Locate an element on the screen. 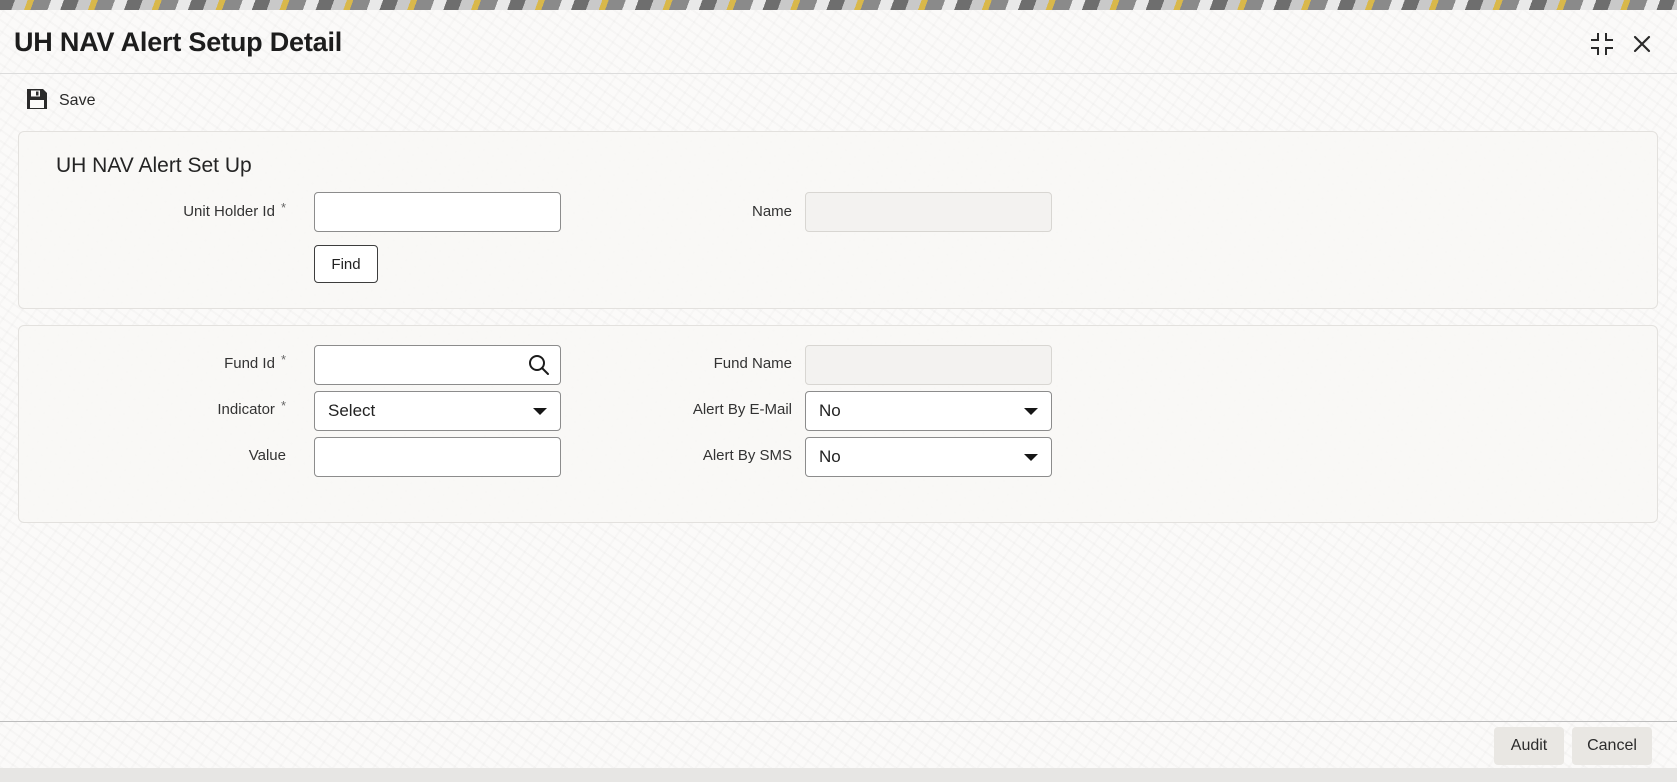 This screenshot has height=782, width=1677. unit-holder-id-label: Unit Holder Id * is located at coordinates (186, 210).